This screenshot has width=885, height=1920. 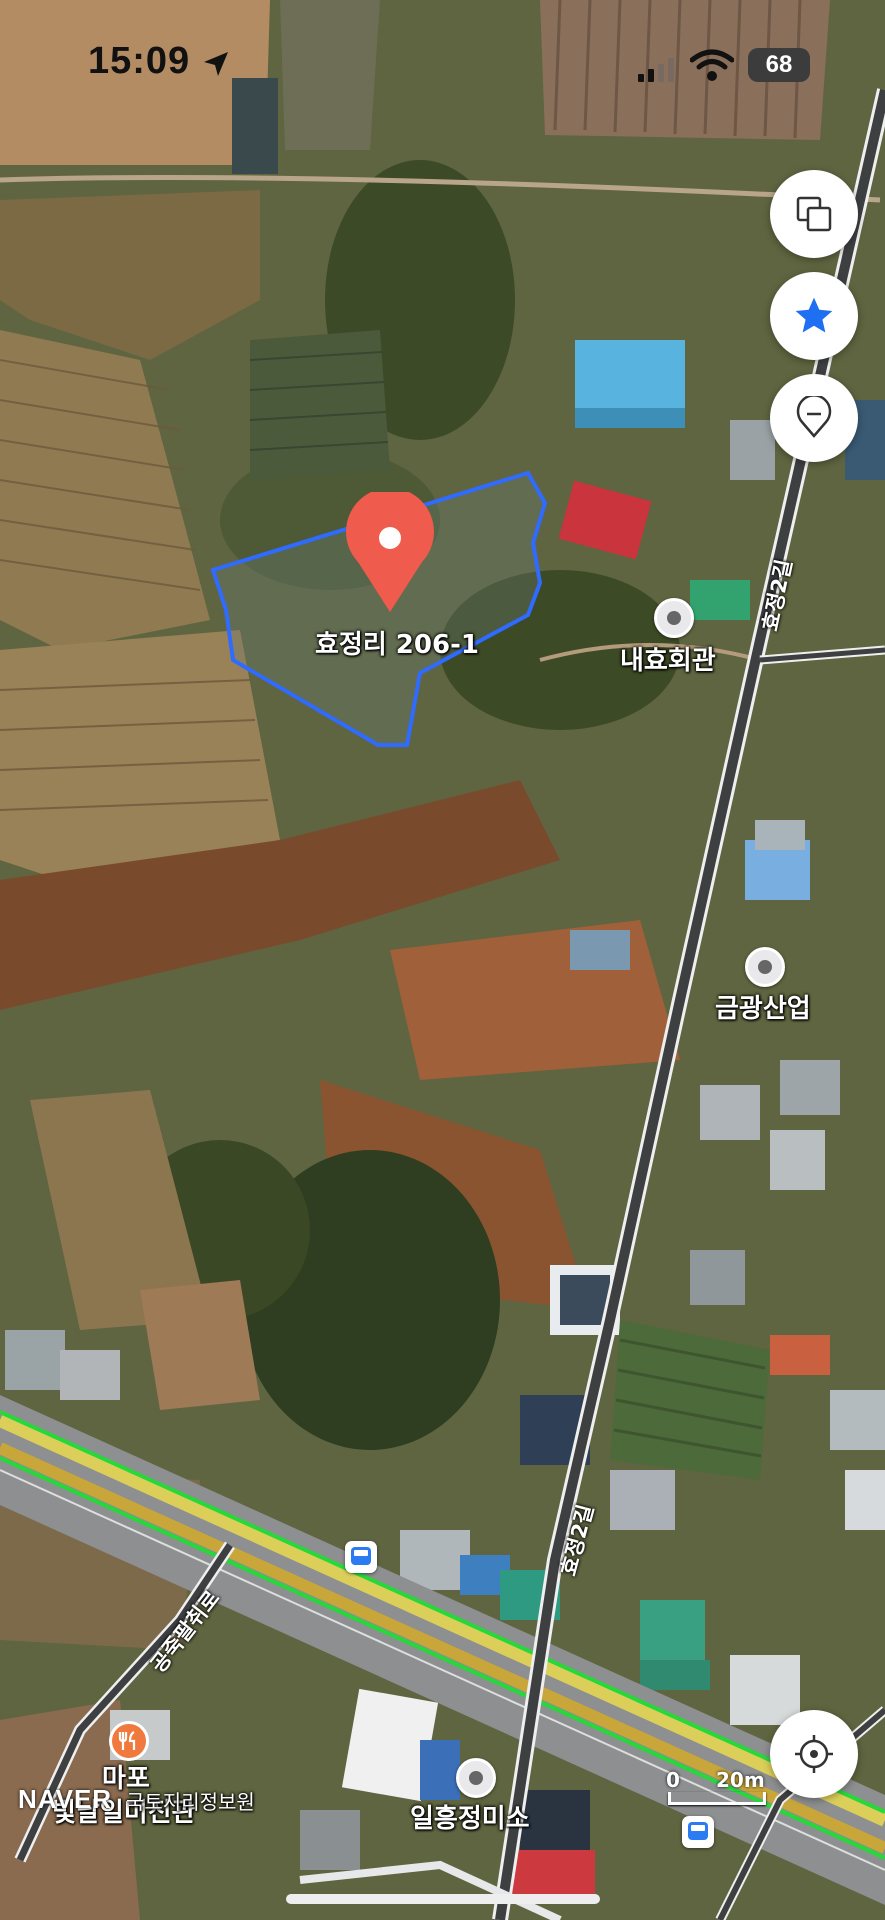 I want to click on cellular-signal-icon, so click(x=656, y=70).